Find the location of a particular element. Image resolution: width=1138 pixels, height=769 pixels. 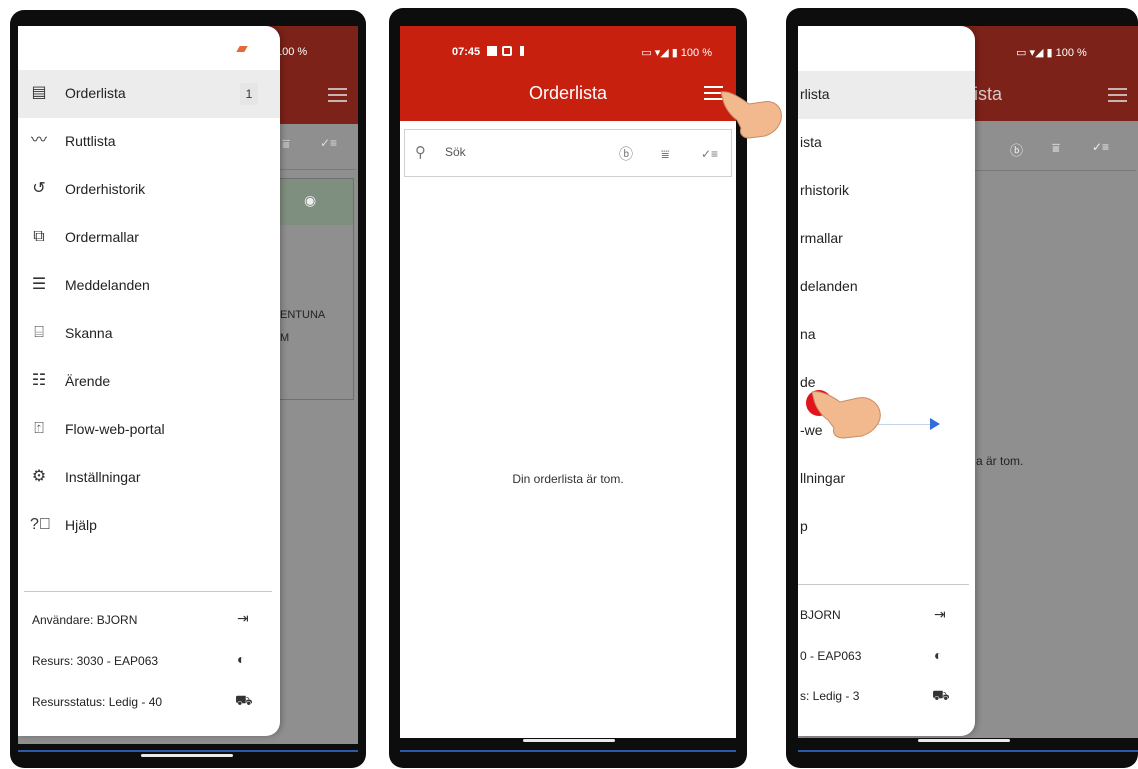

battery-label: 100 % is located at coordinates (696, 52).